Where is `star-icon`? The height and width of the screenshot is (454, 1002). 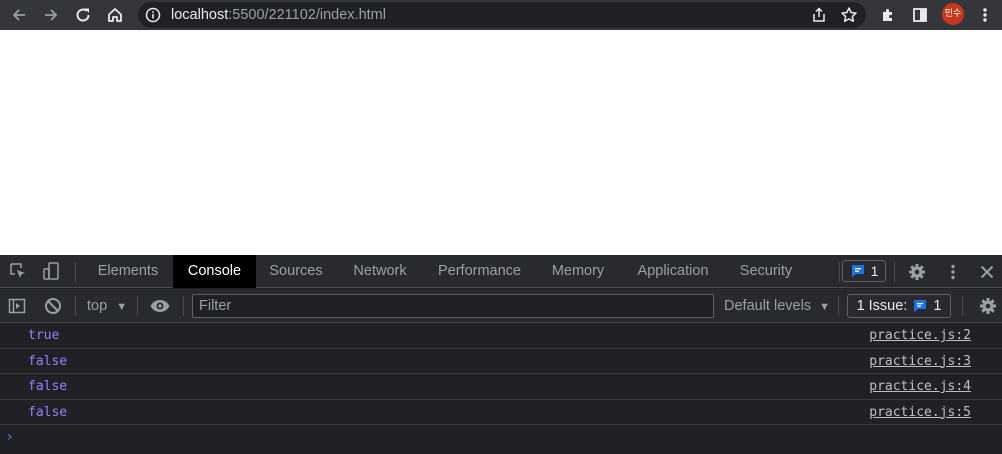
star-icon is located at coordinates (849, 15).